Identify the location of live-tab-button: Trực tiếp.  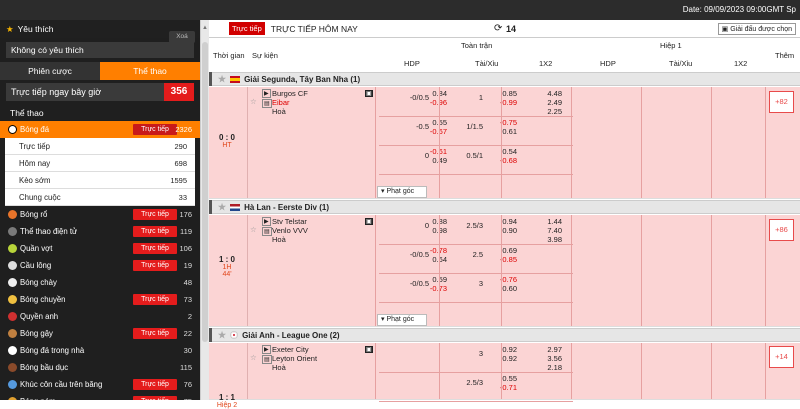
(247, 28).